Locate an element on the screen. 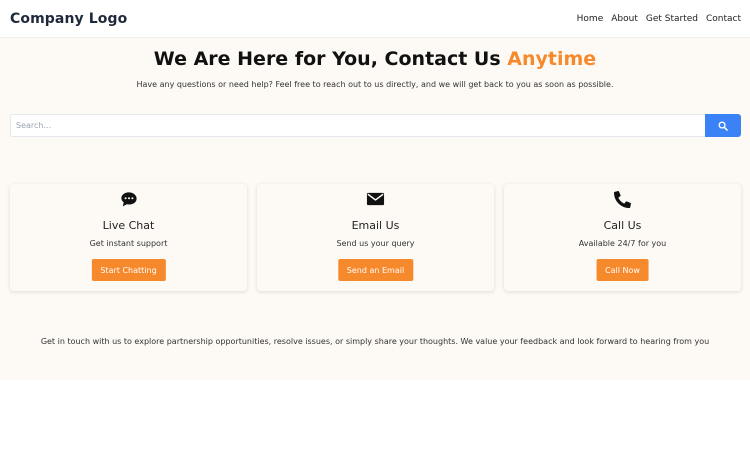 This screenshot has width=750, height=469. page-title: We Are Here for You, Contact Us Anytime is located at coordinates (375, 59).